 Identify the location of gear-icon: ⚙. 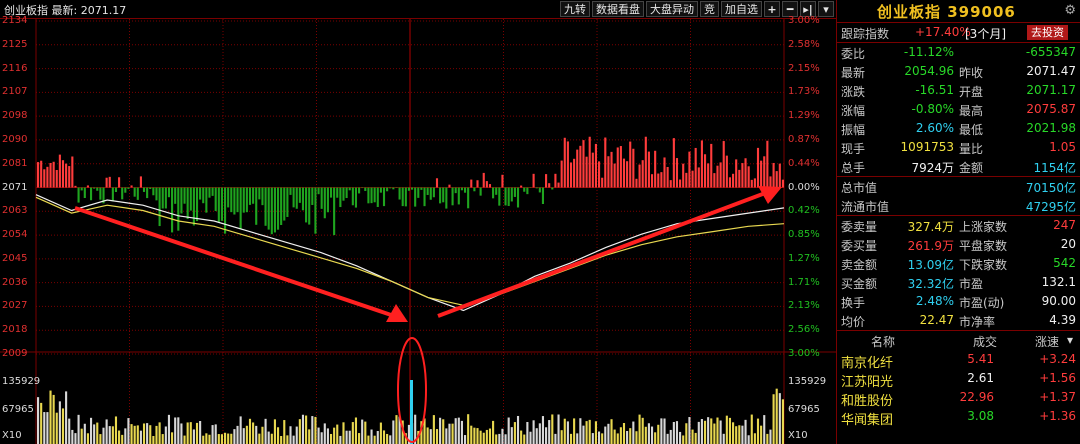
(1070, 10).